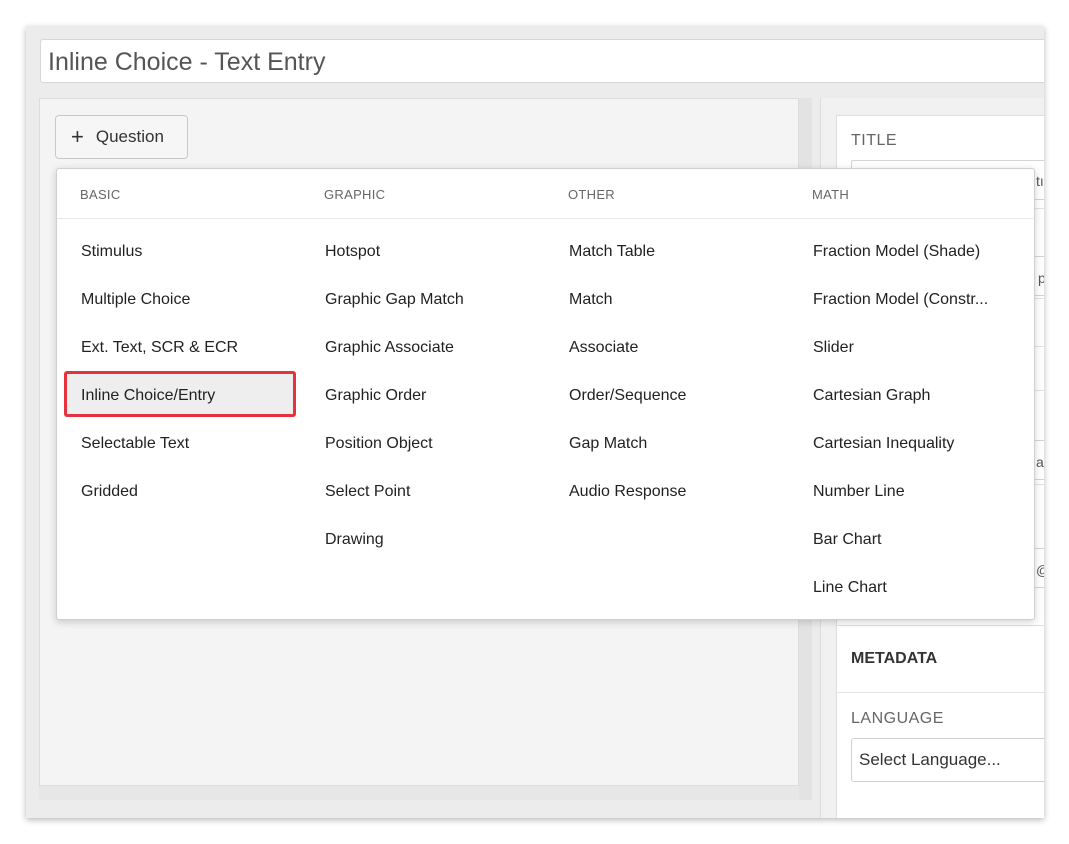 Image resolution: width=1069 pixels, height=844 pixels. I want to click on menu-item-gridded: Gridded, so click(109, 492).